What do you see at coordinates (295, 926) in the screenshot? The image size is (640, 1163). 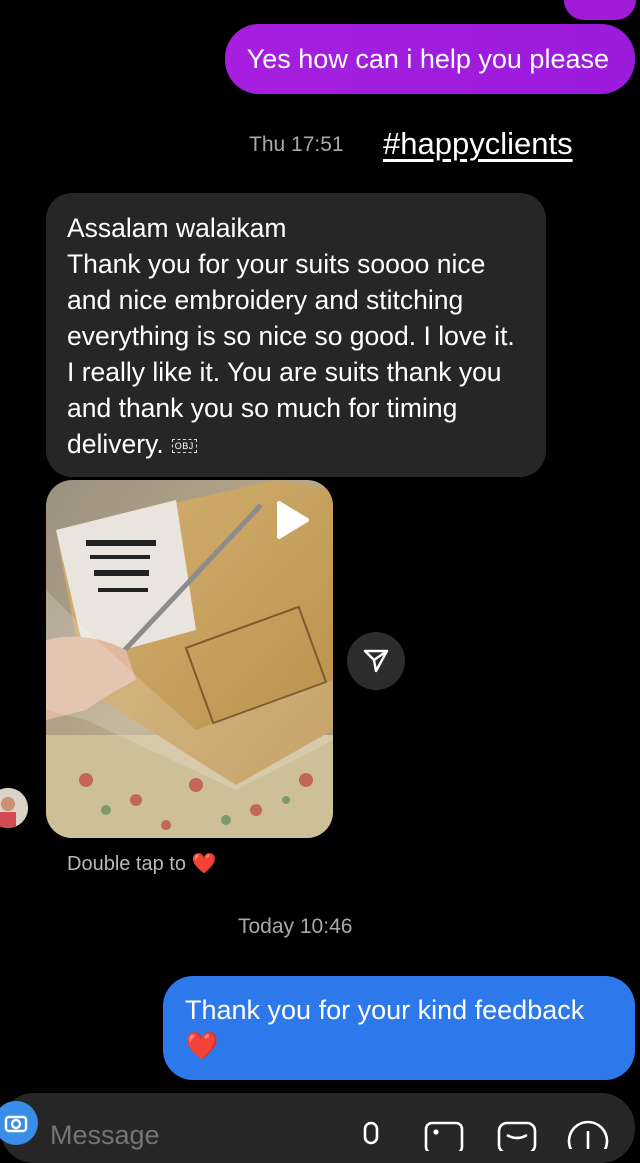 I see `timestamp: Today 10:46` at bounding box center [295, 926].